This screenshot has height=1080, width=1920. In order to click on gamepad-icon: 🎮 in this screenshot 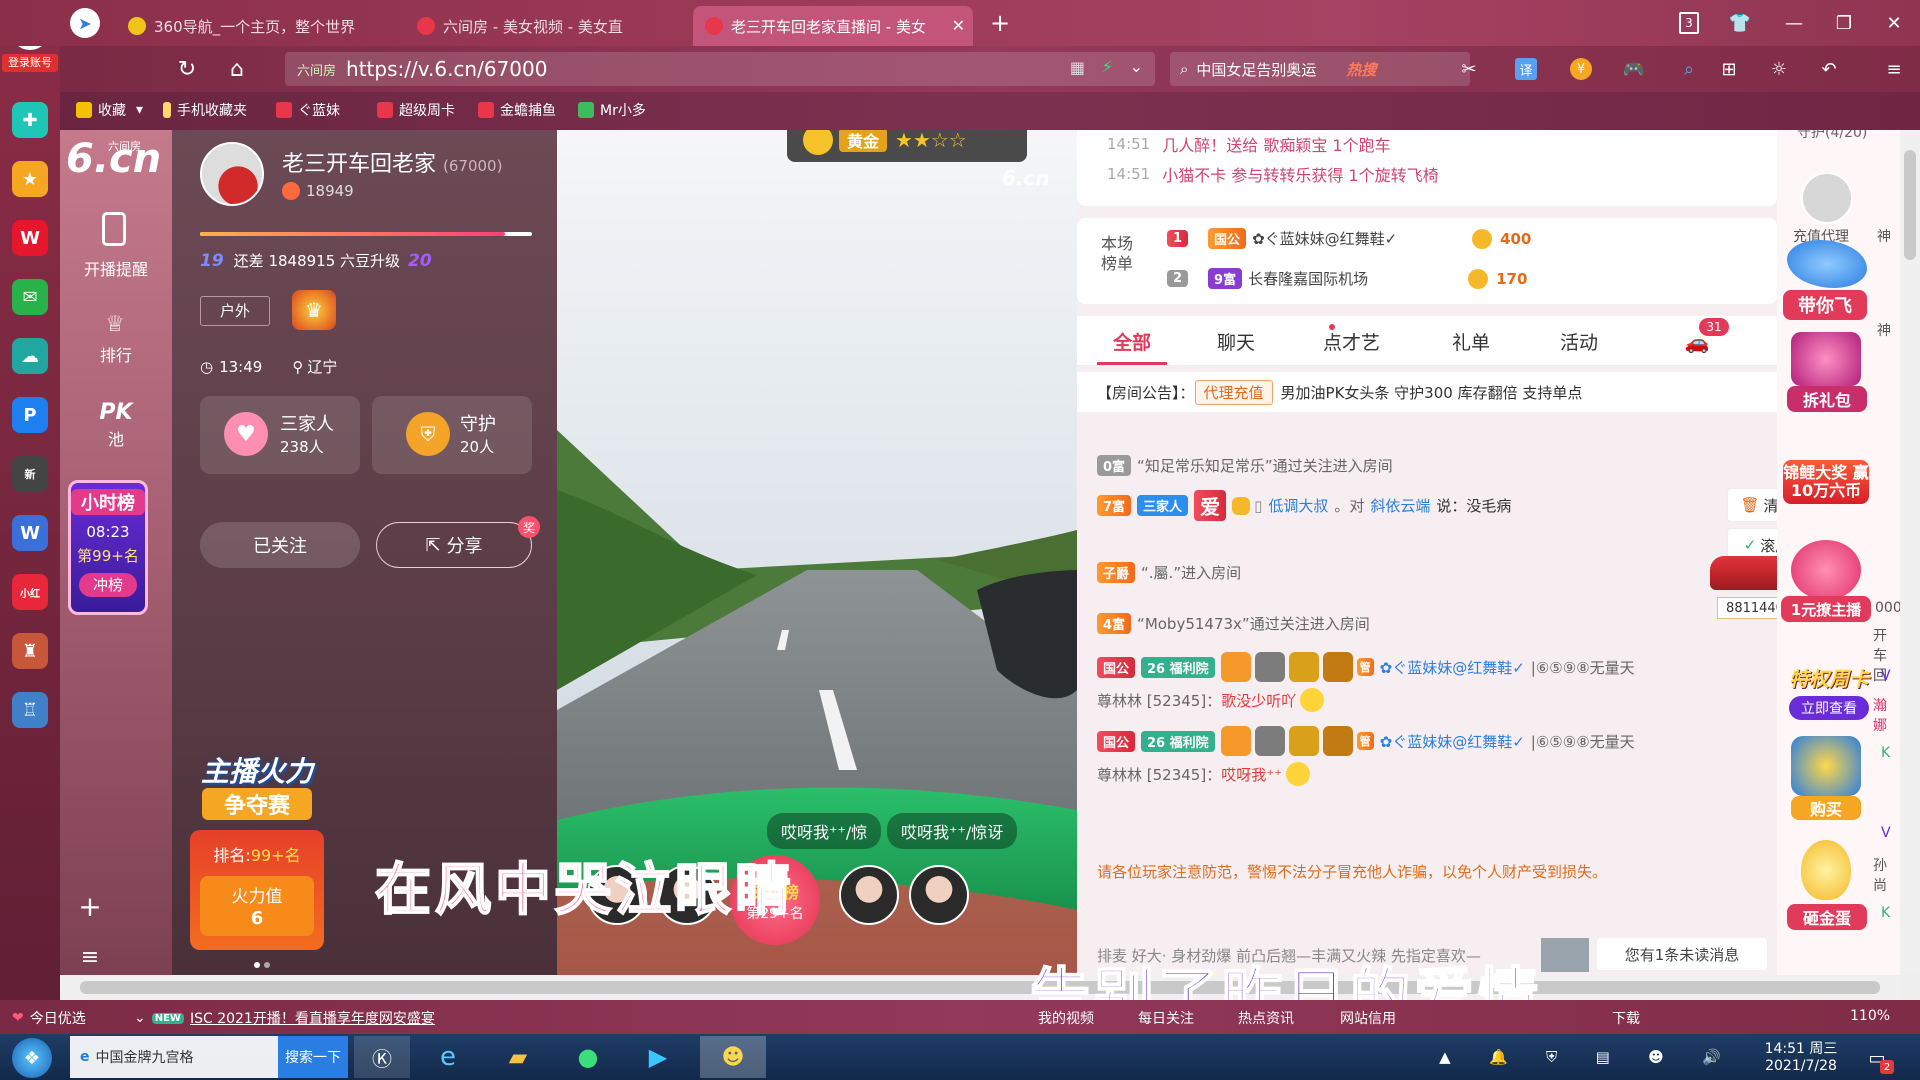, I will do `click(1634, 69)`.